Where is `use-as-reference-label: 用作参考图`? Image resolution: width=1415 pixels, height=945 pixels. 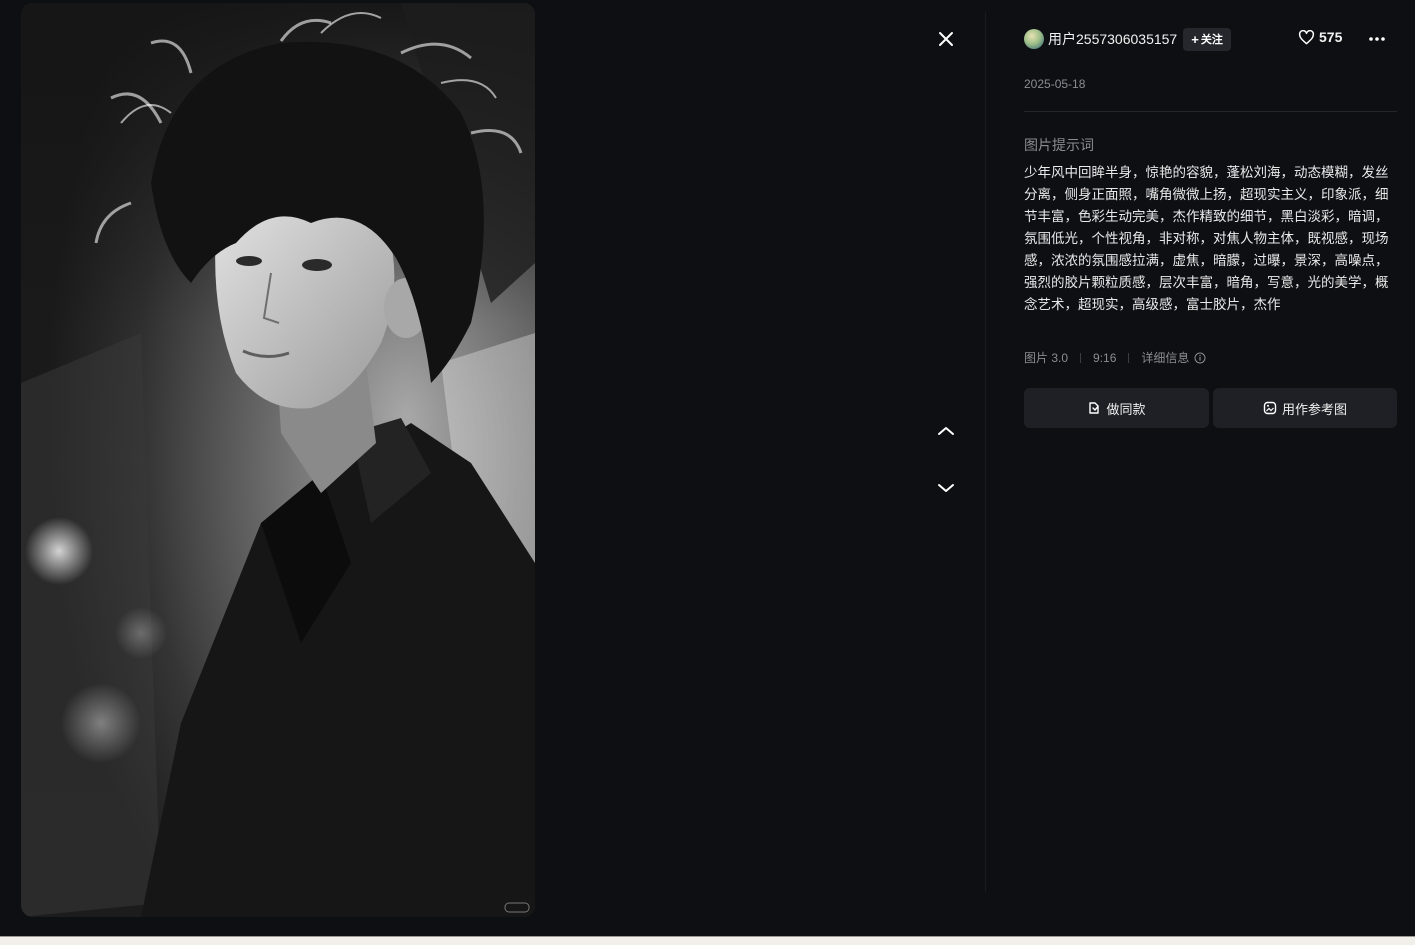 use-as-reference-label: 用作参考图 is located at coordinates (1314, 409).